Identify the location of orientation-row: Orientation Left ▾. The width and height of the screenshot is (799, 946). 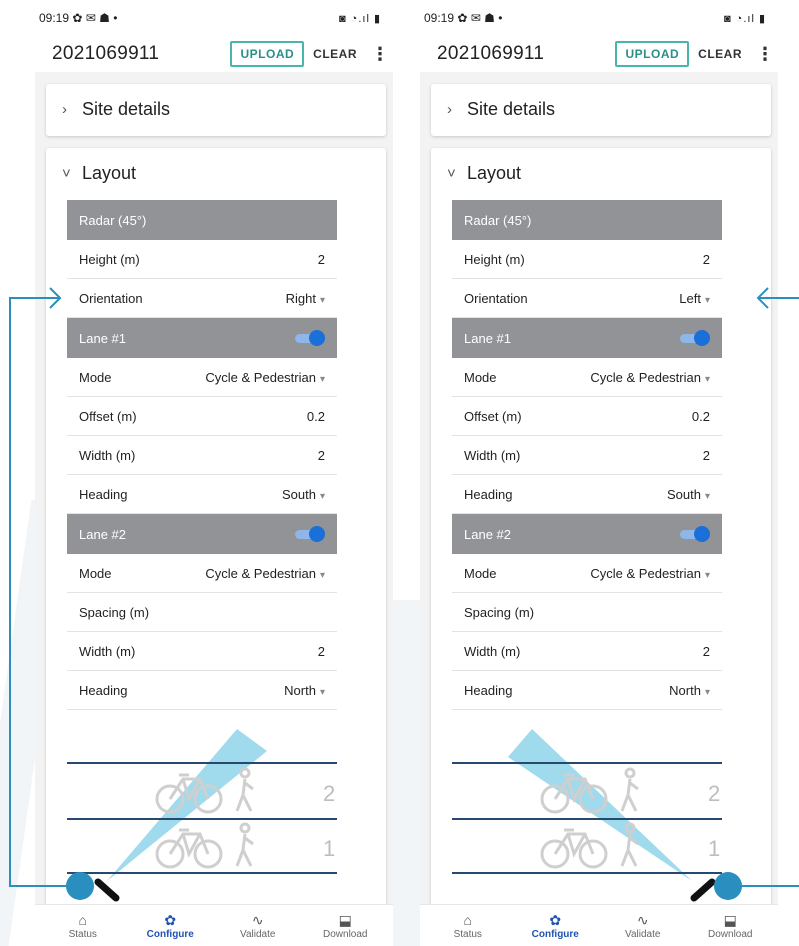
(587, 298).